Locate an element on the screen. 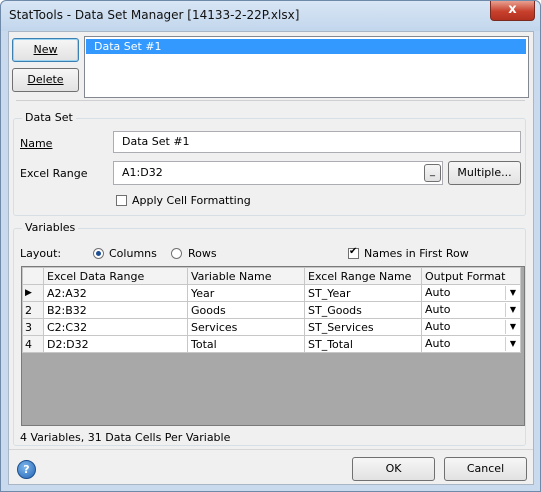  row-header: 2 is located at coordinates (33, 310).